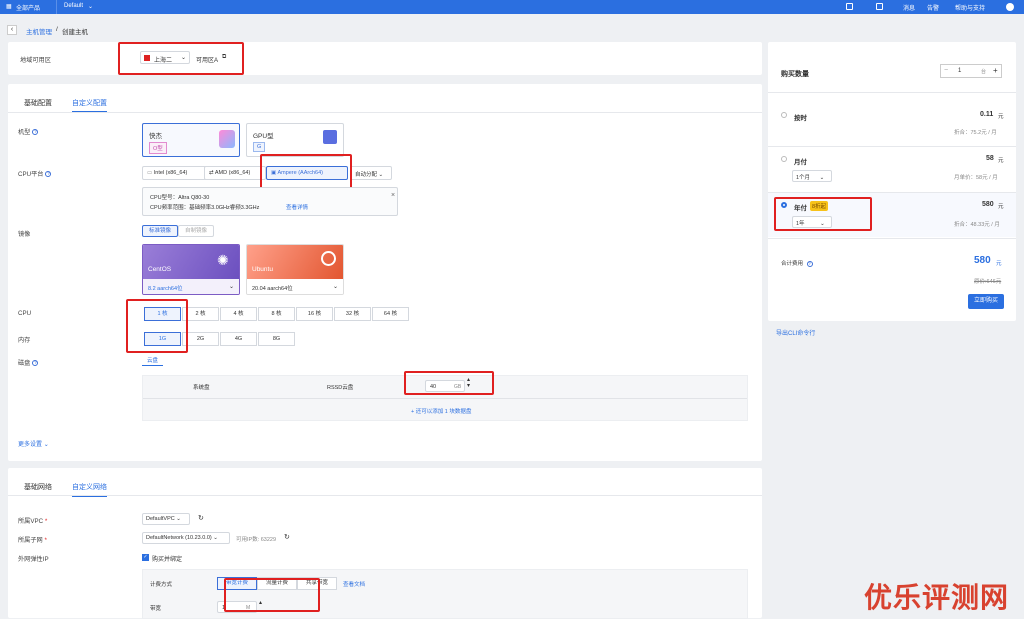  Describe the element at coordinates (191, 140) in the screenshot. I see `machine-type-o: 快杰 O型` at that location.